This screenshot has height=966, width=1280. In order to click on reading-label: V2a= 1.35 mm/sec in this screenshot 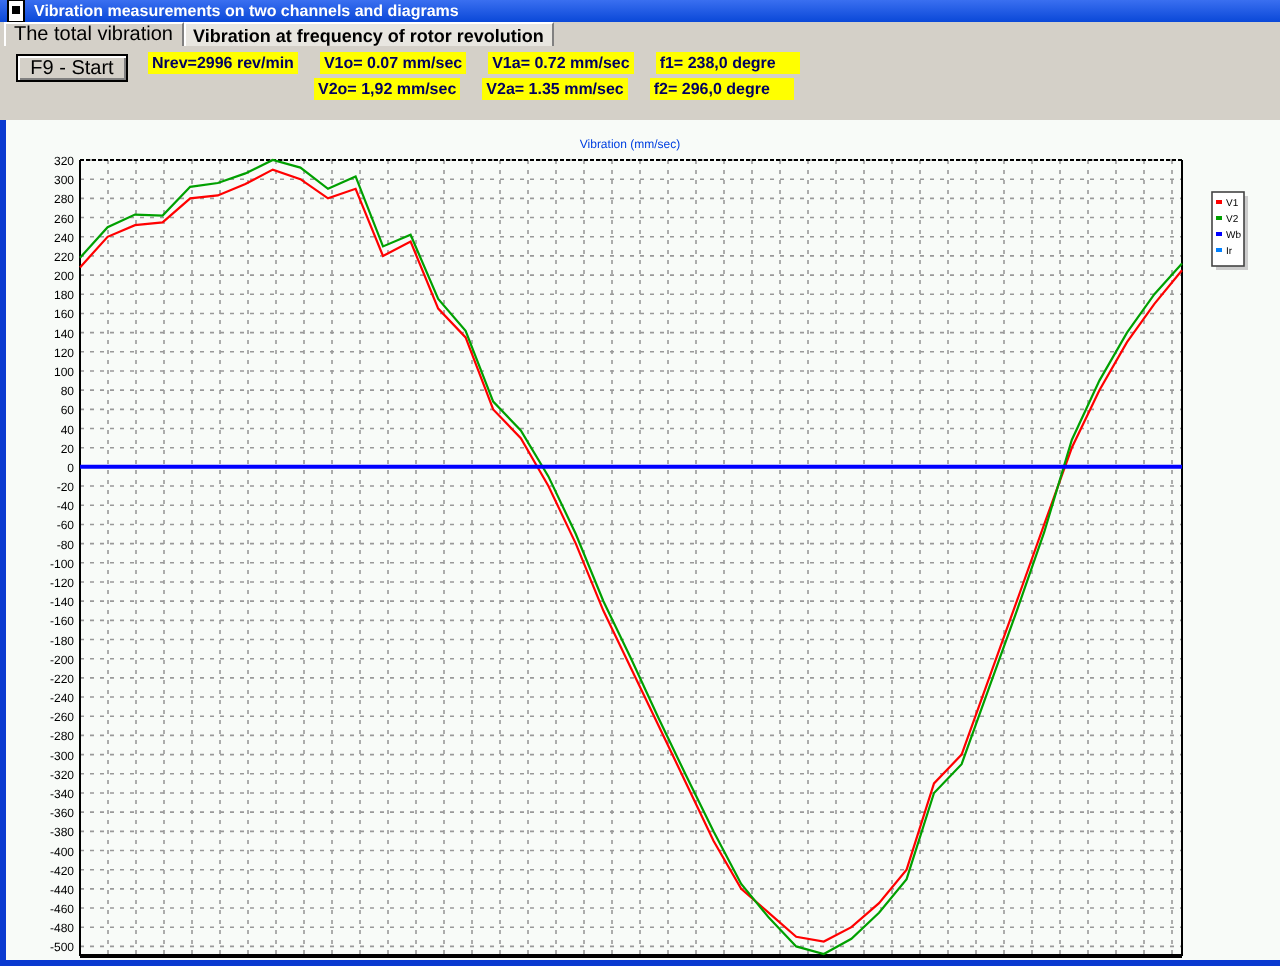, I will do `click(555, 89)`.